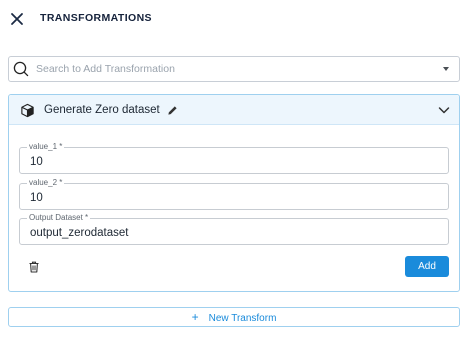  Describe the element at coordinates (242, 318) in the screenshot. I see `new-transform-label: New Transform` at that location.